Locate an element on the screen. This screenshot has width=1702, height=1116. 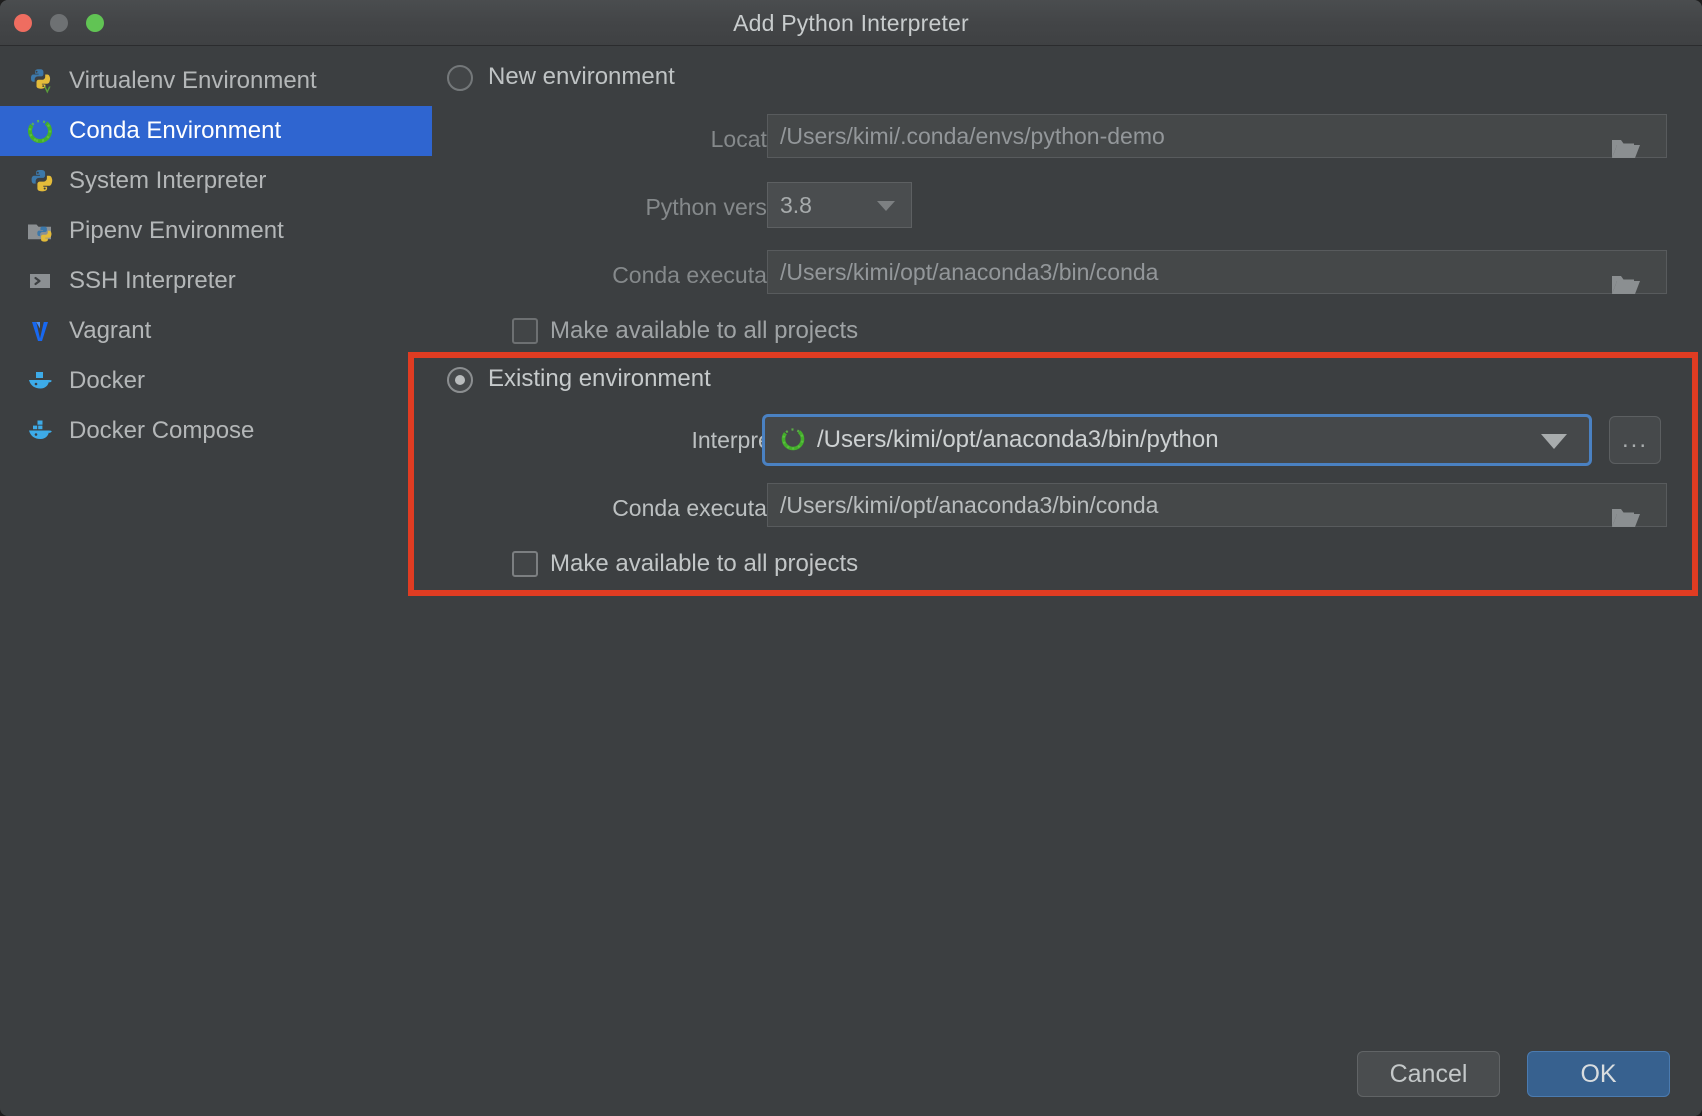
docker-icon is located at coordinates (40, 381).